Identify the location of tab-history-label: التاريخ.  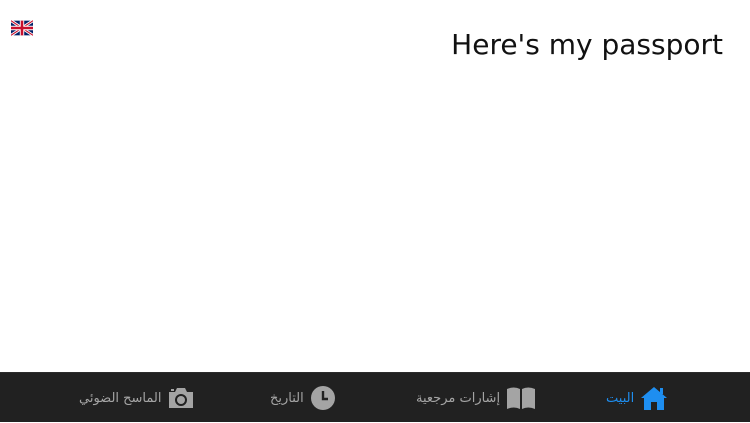
(287, 398).